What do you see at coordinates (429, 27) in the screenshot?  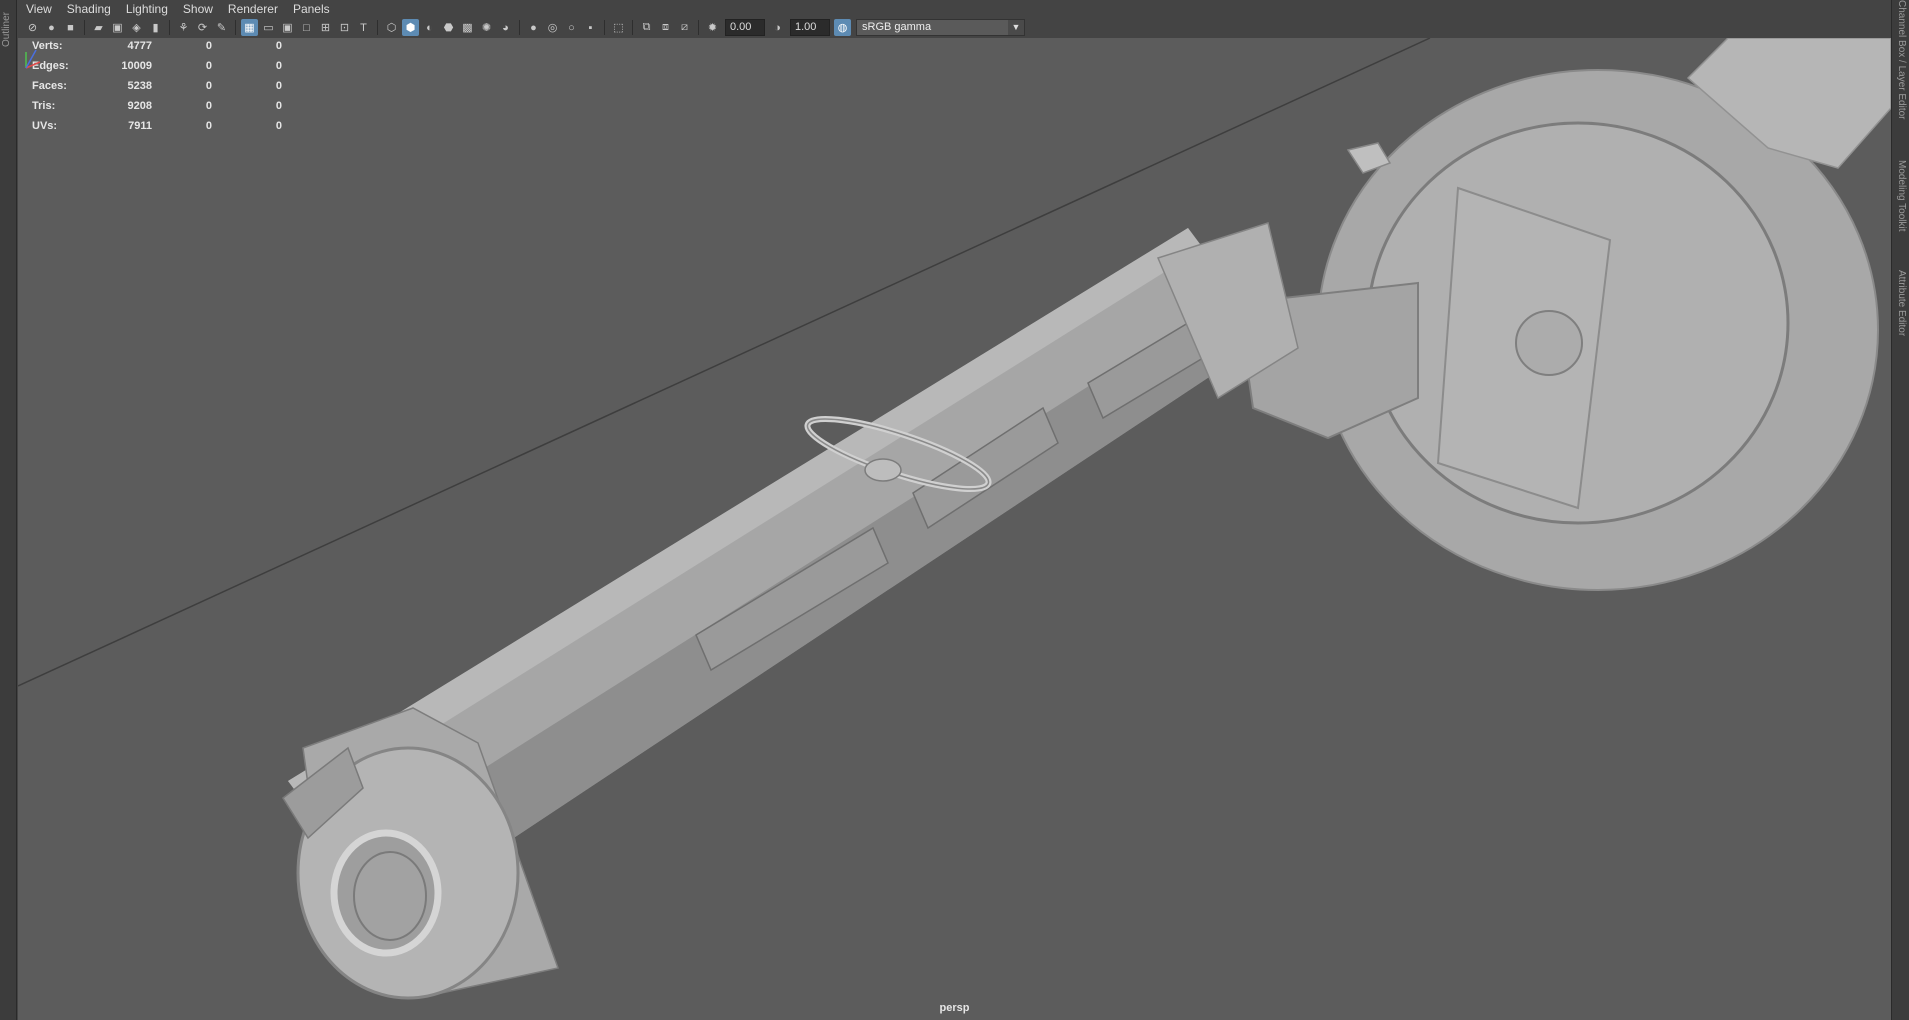 I see `default-material-icon: ◐` at bounding box center [429, 27].